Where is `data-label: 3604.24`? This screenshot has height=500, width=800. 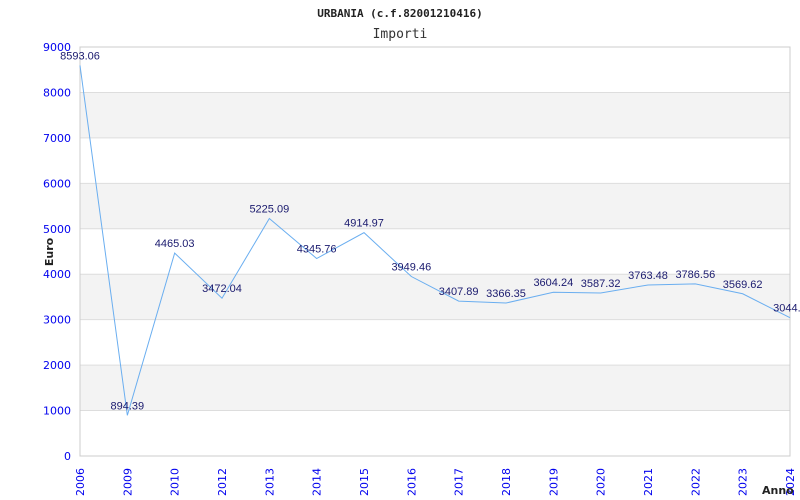 data-label: 3604.24 is located at coordinates (553, 283).